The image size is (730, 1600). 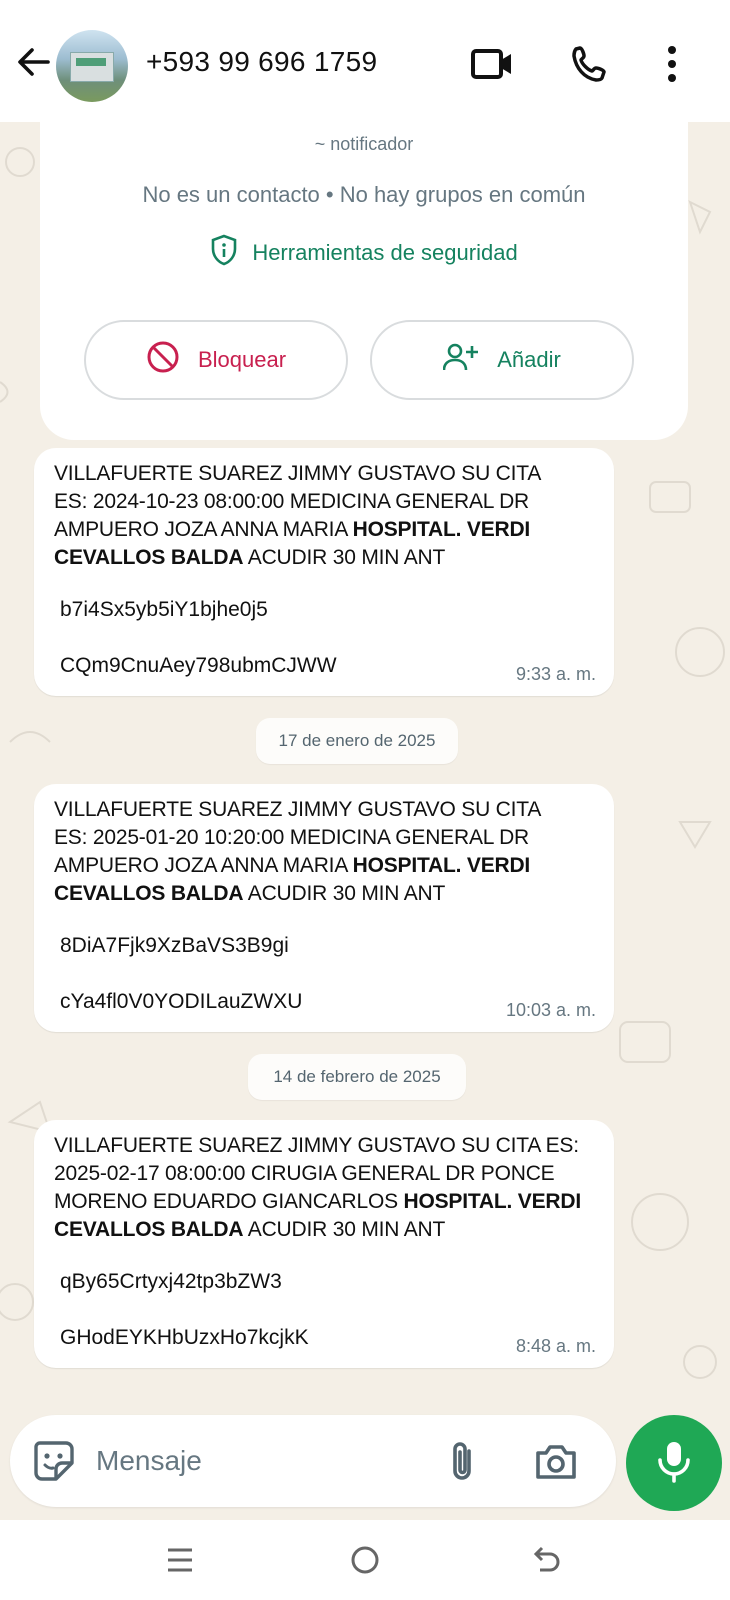 I want to click on contact-avatar, so click(x=92, y=66).